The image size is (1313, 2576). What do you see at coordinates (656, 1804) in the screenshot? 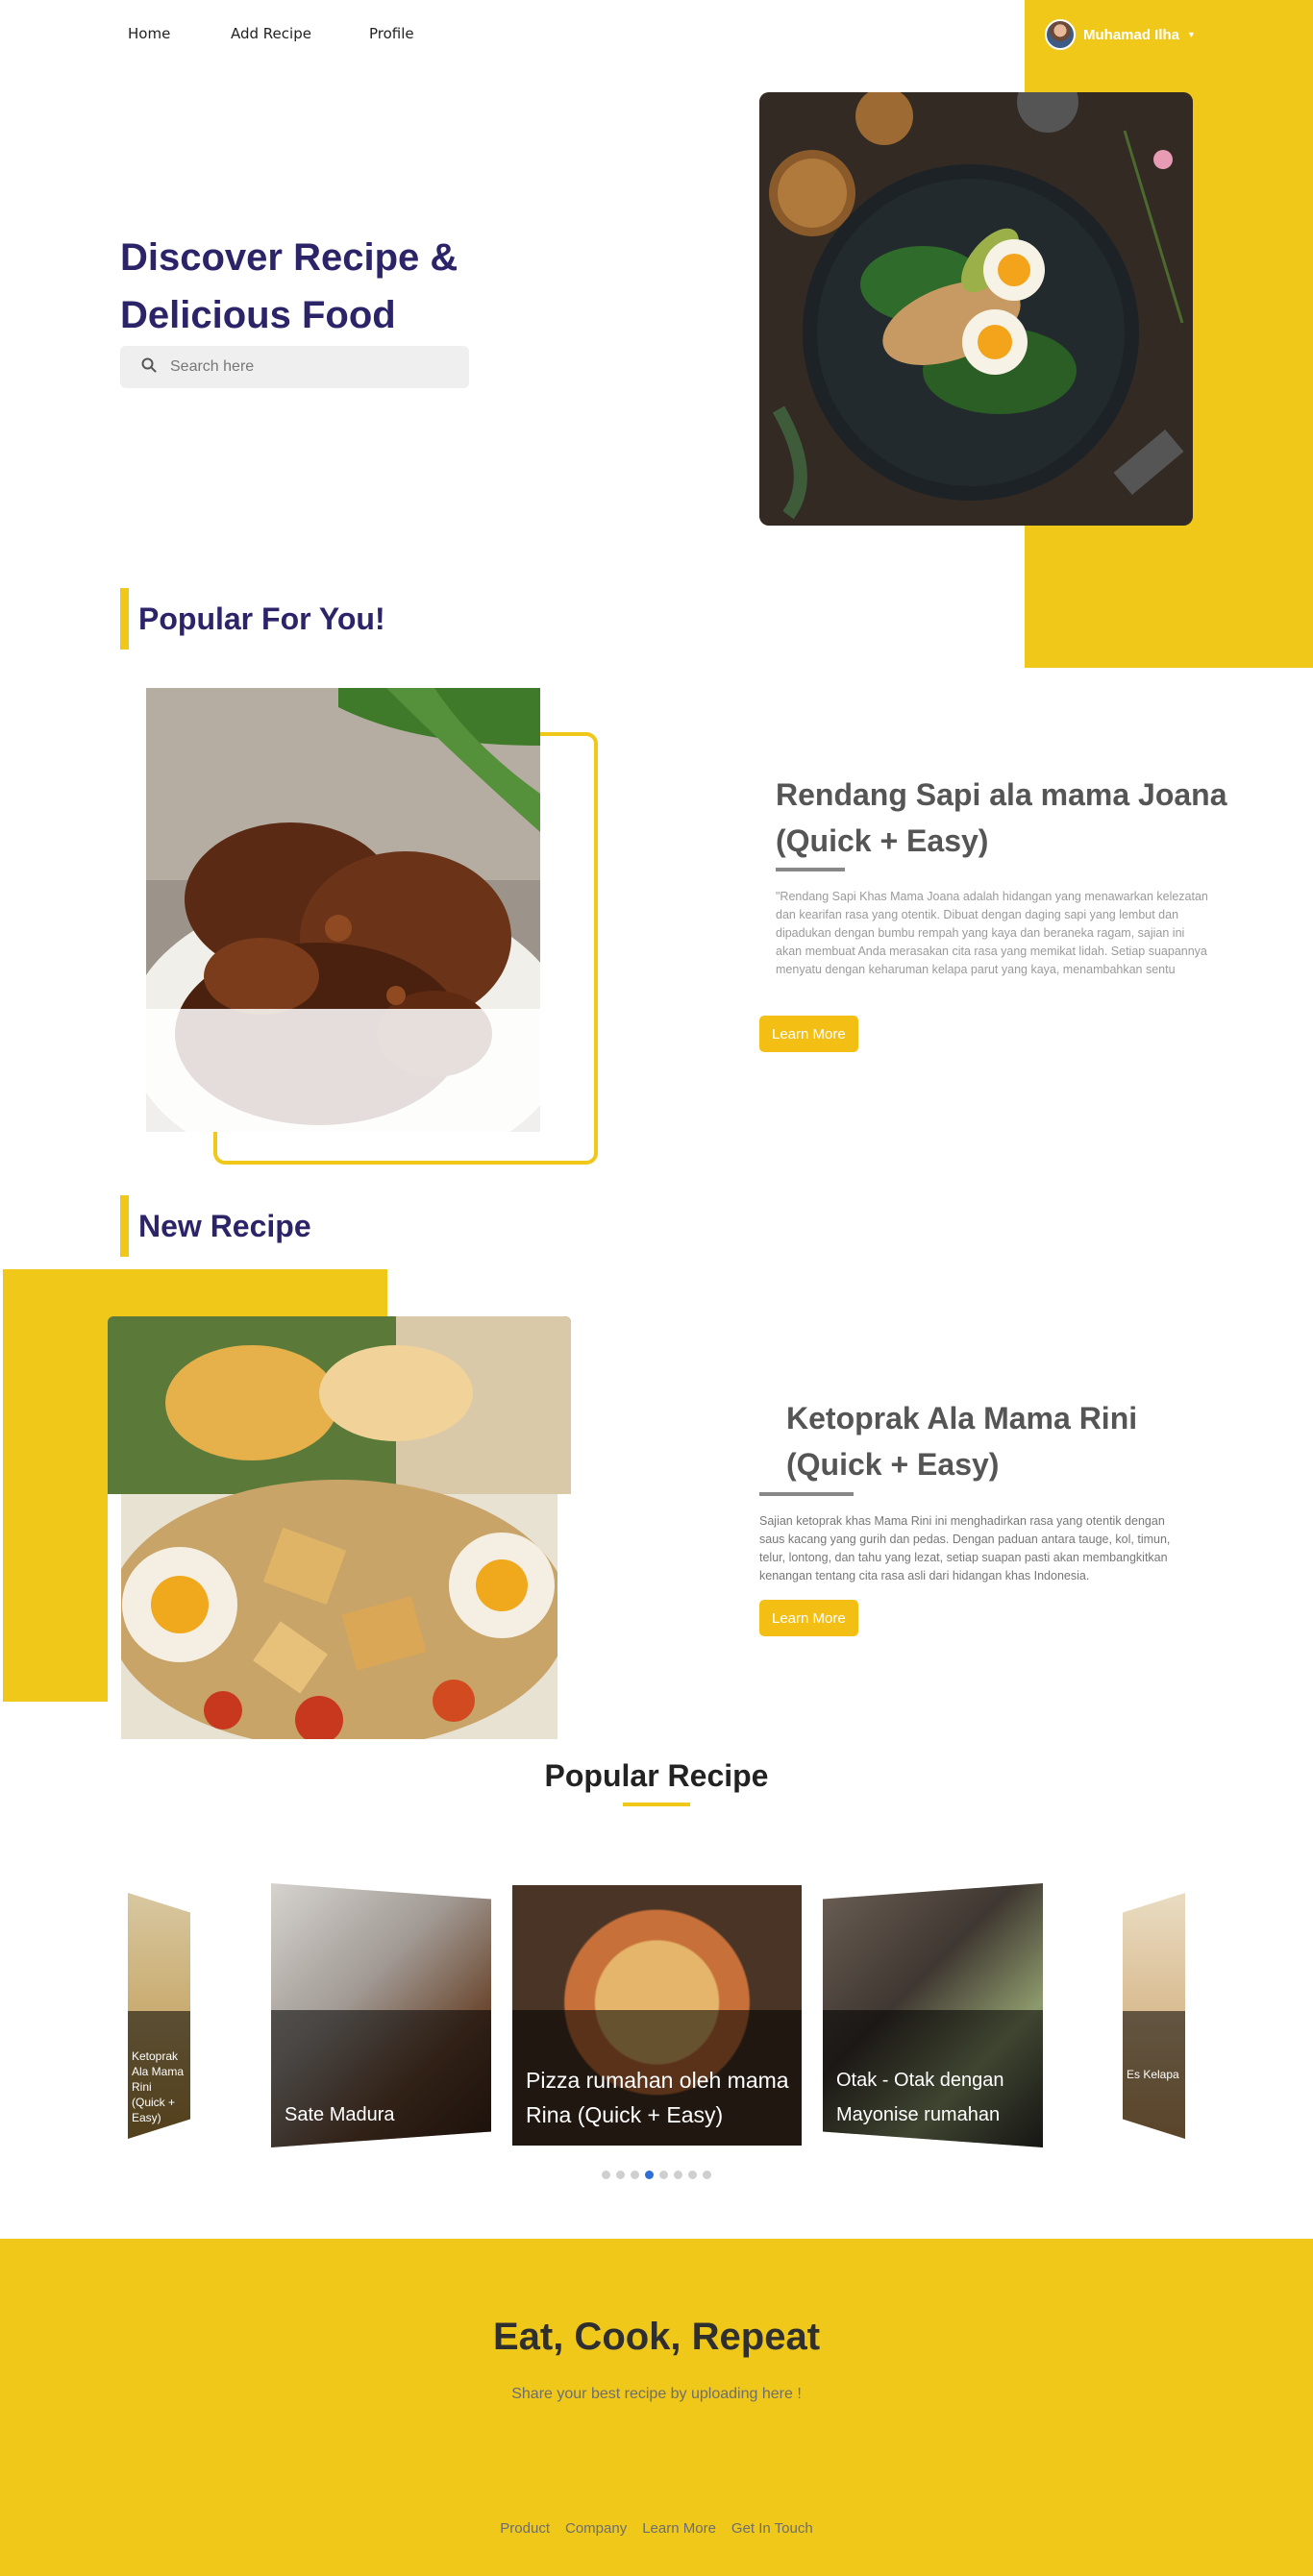
I see `heading-underline` at bounding box center [656, 1804].